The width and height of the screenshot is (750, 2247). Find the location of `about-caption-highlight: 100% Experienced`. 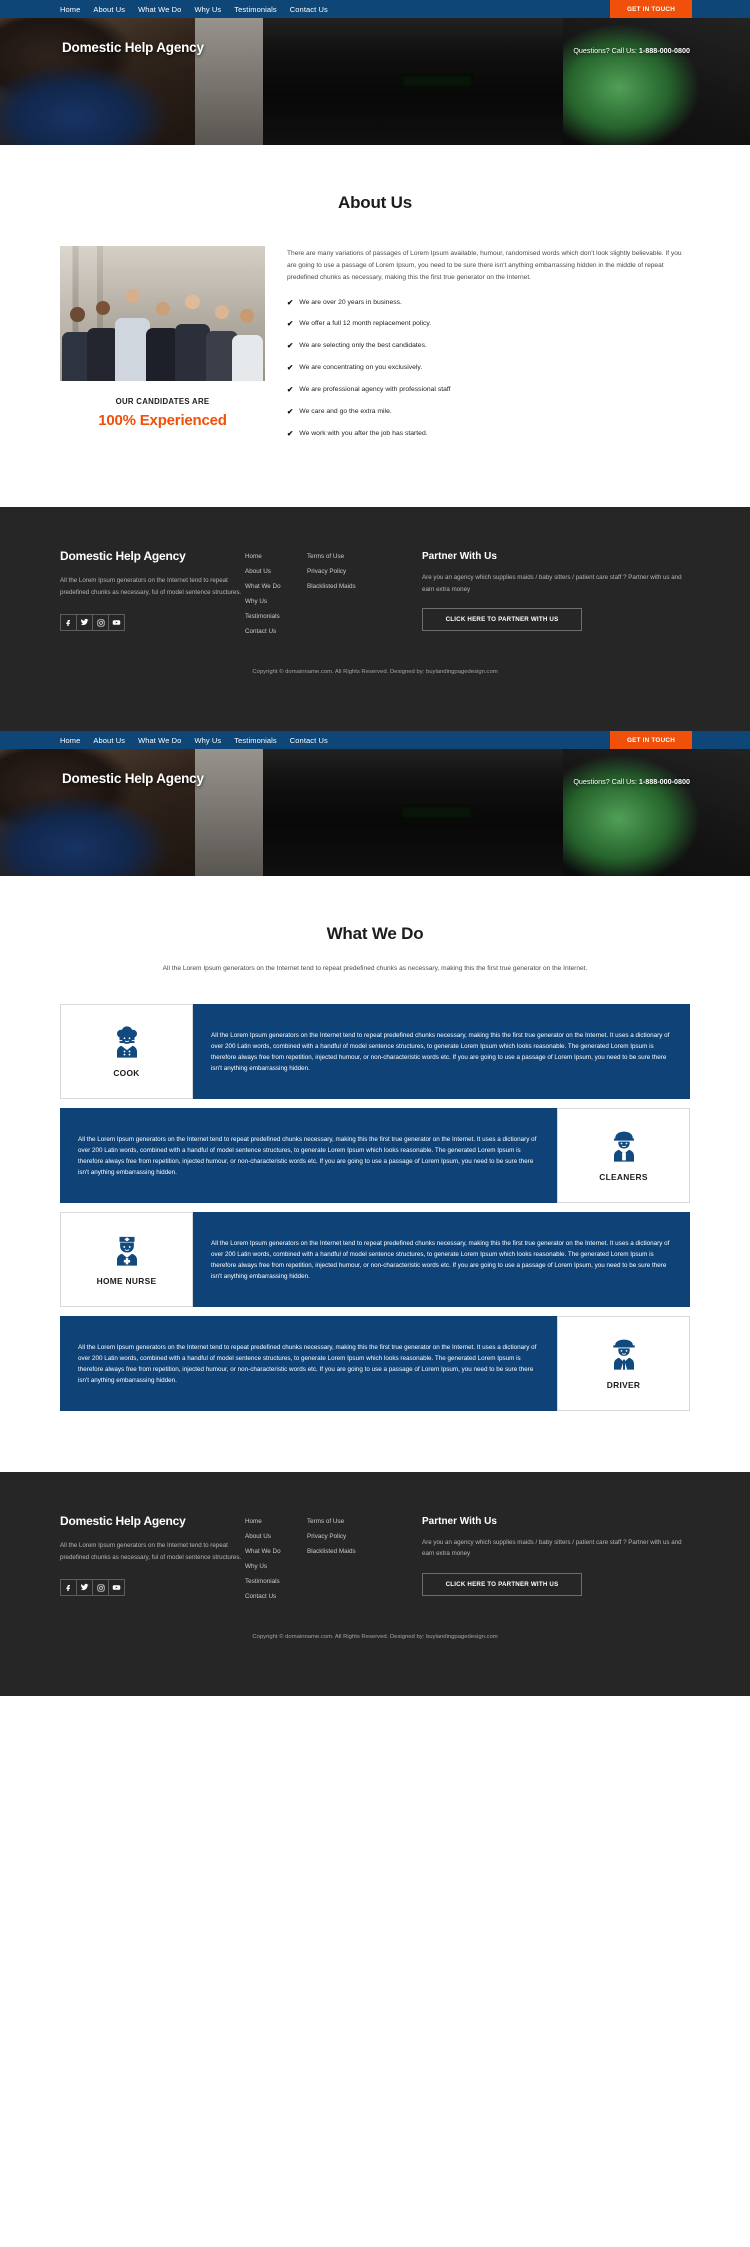

about-caption-highlight: 100% Experienced is located at coordinates (162, 420).